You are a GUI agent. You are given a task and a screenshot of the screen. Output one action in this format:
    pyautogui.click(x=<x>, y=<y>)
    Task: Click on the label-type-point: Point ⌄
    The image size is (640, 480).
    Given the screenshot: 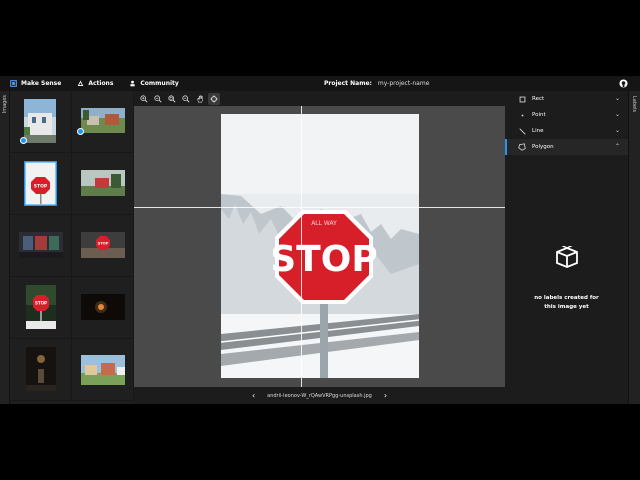 What is the action you would take?
    pyautogui.click(x=566, y=115)
    